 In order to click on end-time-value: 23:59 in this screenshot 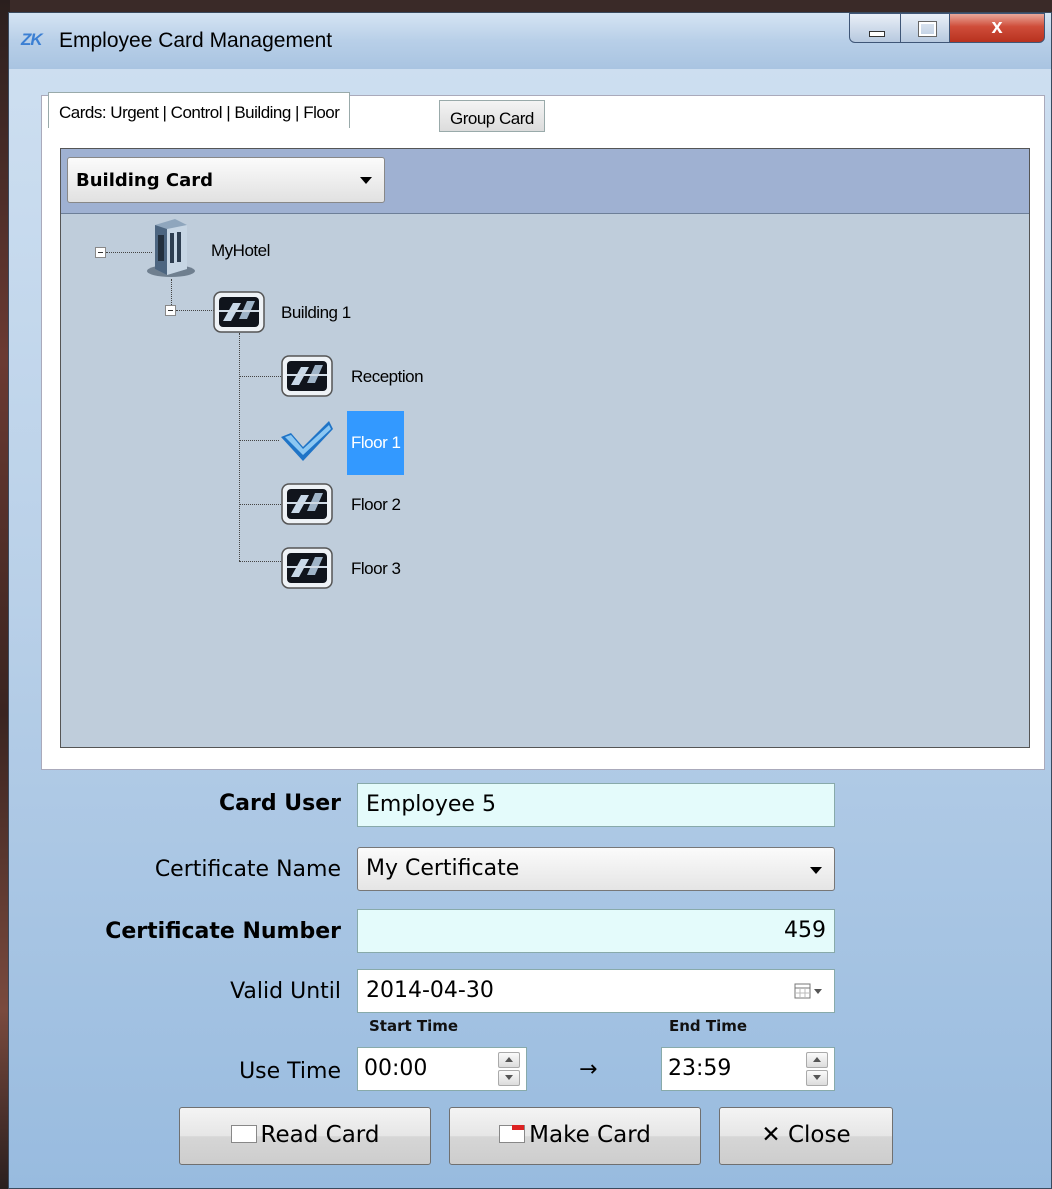, I will do `click(700, 1068)`.